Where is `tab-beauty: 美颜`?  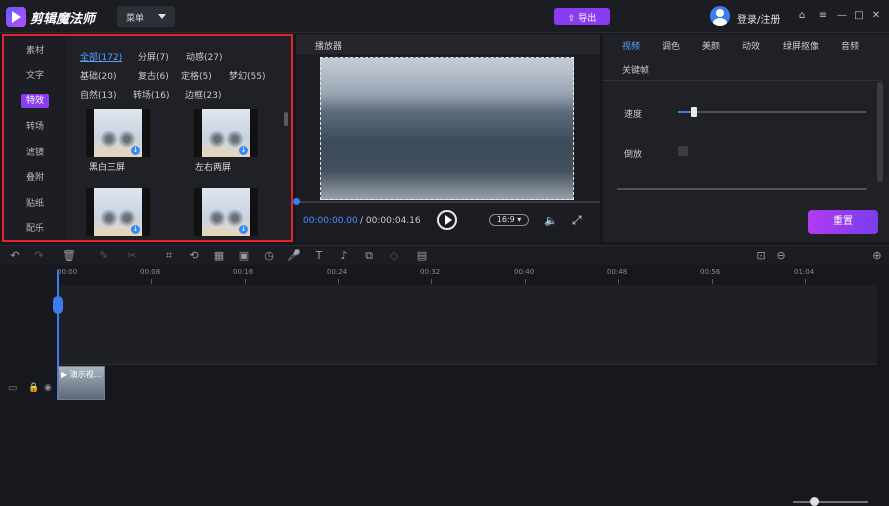
tab-beauty: 美颜 is located at coordinates (711, 45).